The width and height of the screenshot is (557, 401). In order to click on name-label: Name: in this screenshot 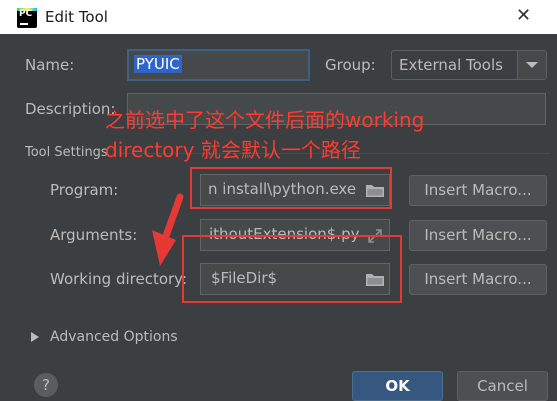, I will do `click(50, 65)`.